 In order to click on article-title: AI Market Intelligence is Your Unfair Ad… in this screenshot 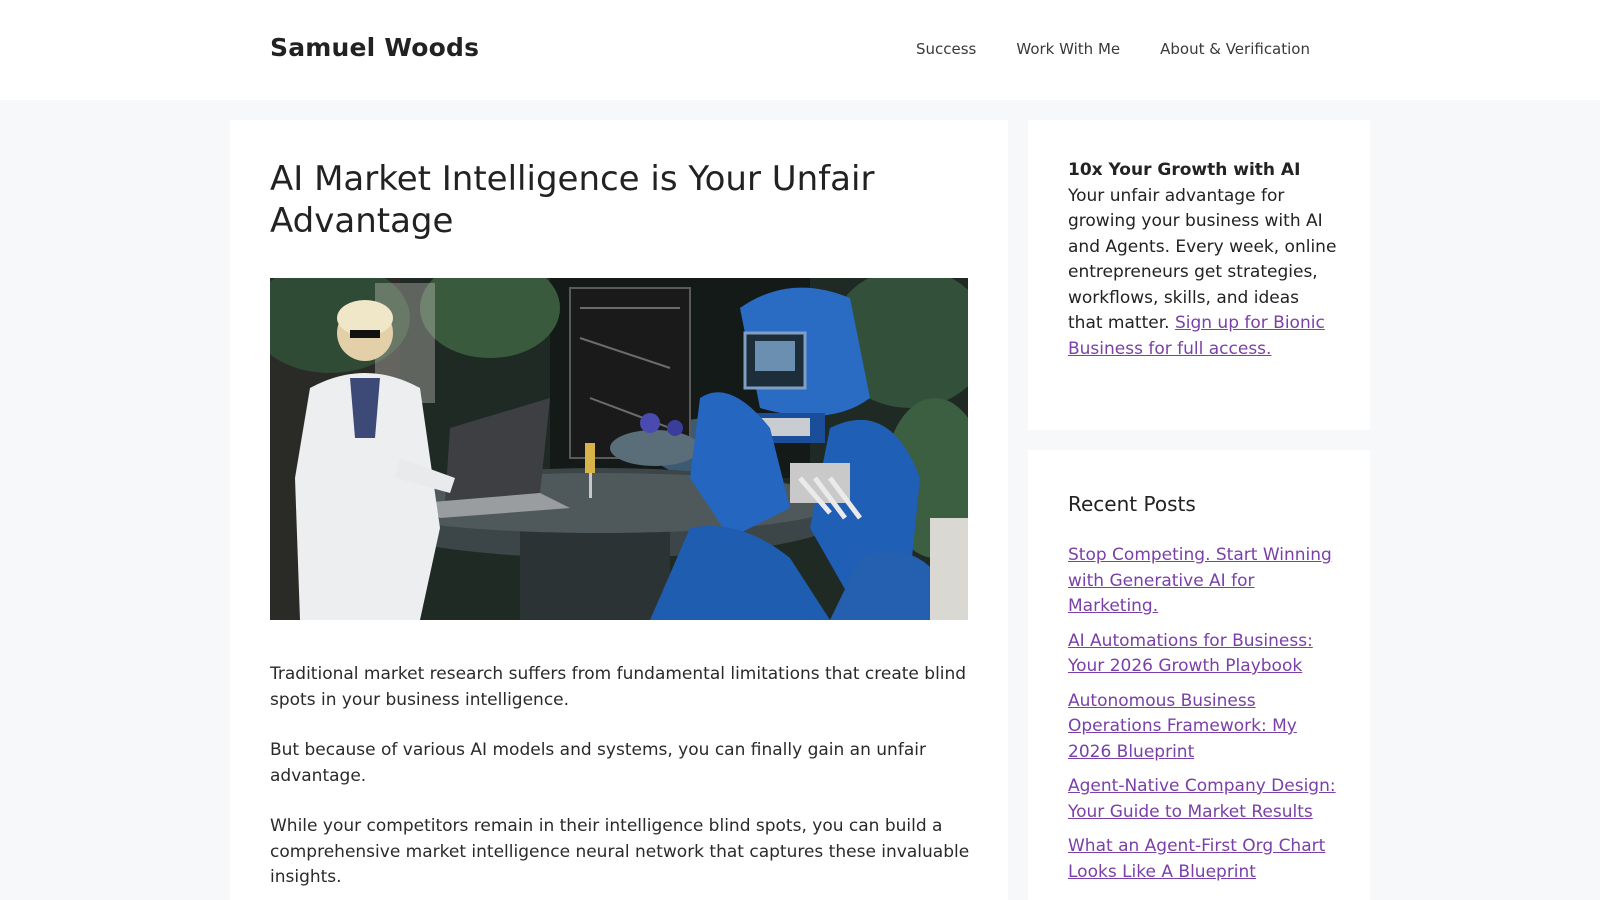, I will do `click(572, 200)`.